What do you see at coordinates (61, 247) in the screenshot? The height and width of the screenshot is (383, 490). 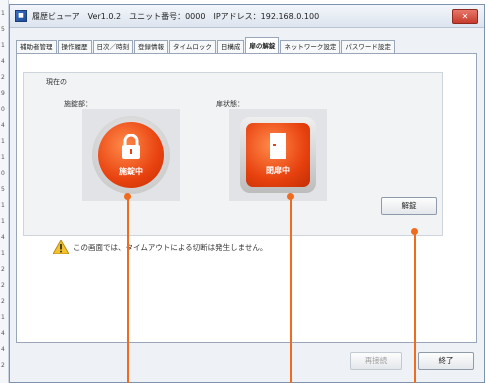 I see `warning-triangle-icon` at bounding box center [61, 247].